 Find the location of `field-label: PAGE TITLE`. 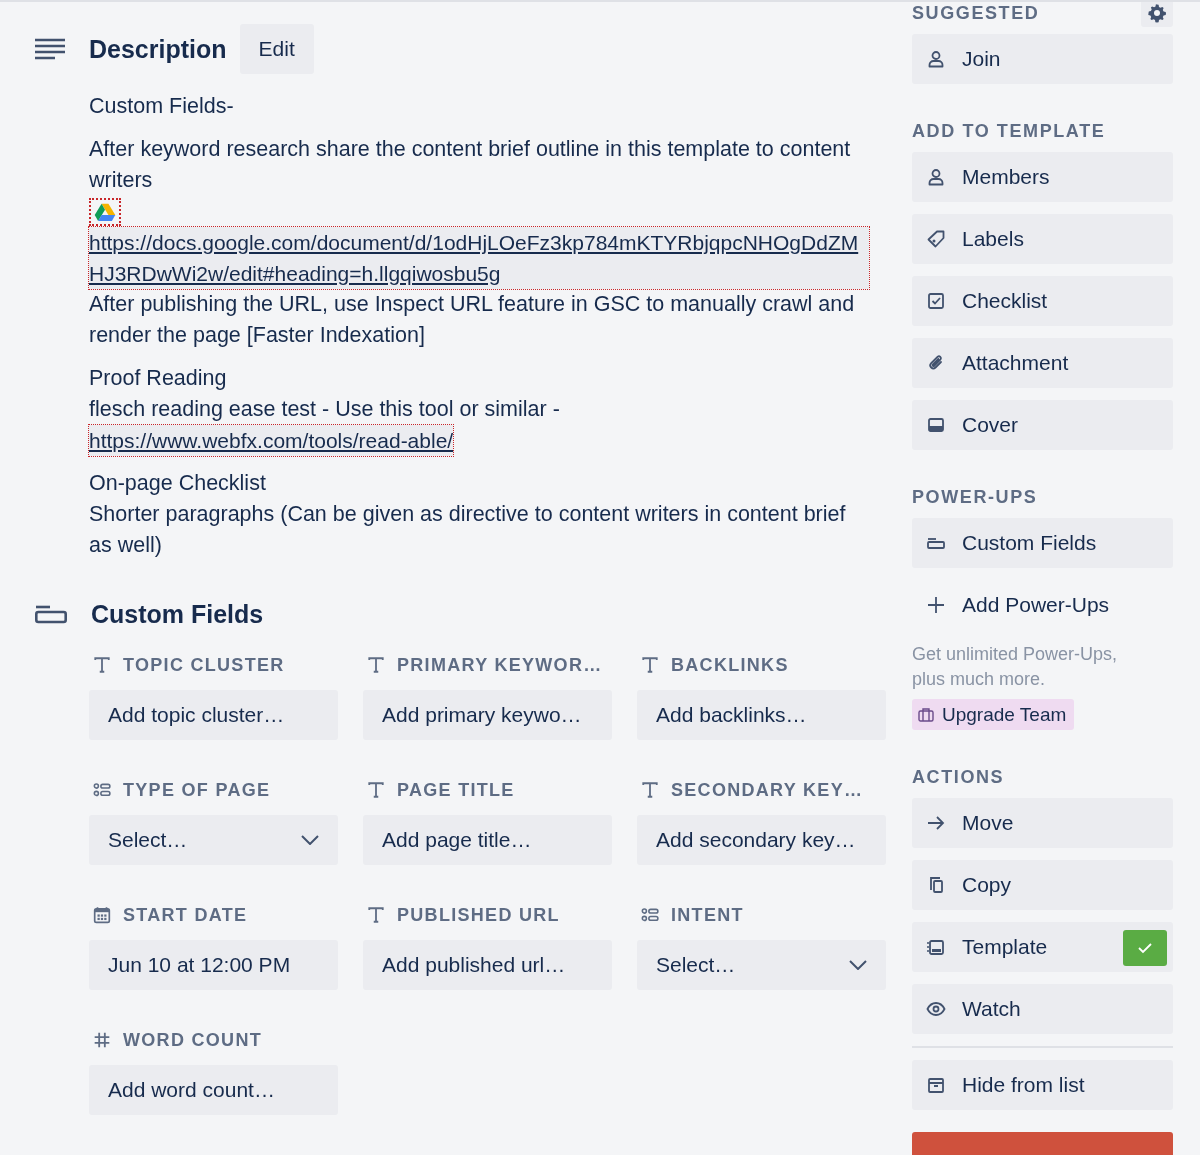

field-label: PAGE TITLE is located at coordinates (456, 790).